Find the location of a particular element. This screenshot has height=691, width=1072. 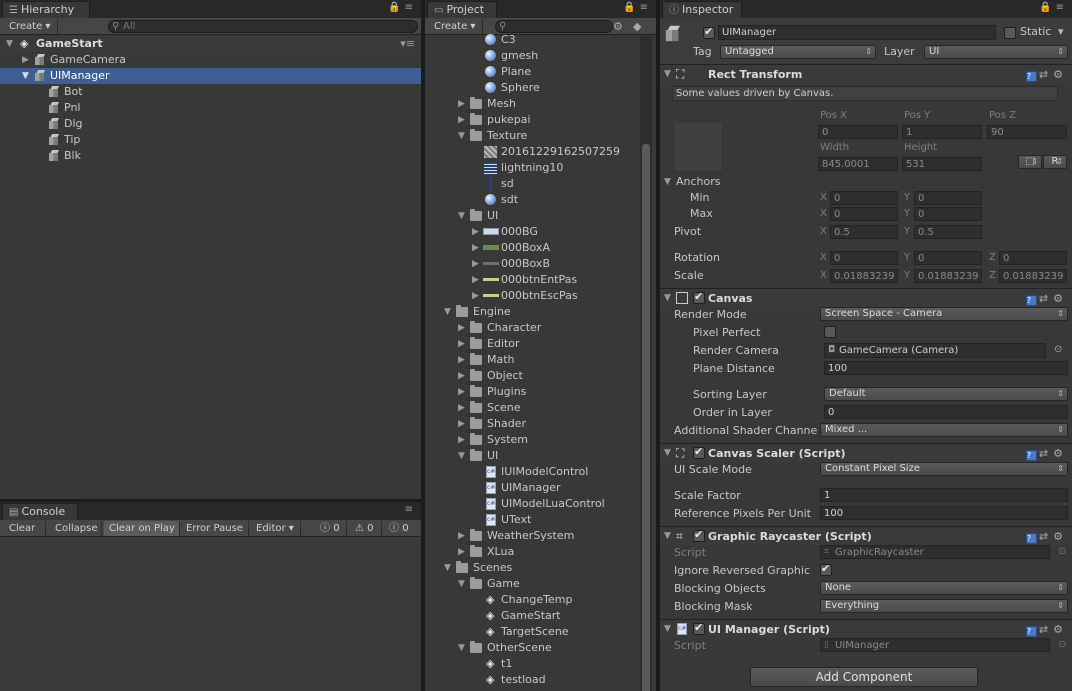

ignore-reversed-checkbox is located at coordinates (826, 569).